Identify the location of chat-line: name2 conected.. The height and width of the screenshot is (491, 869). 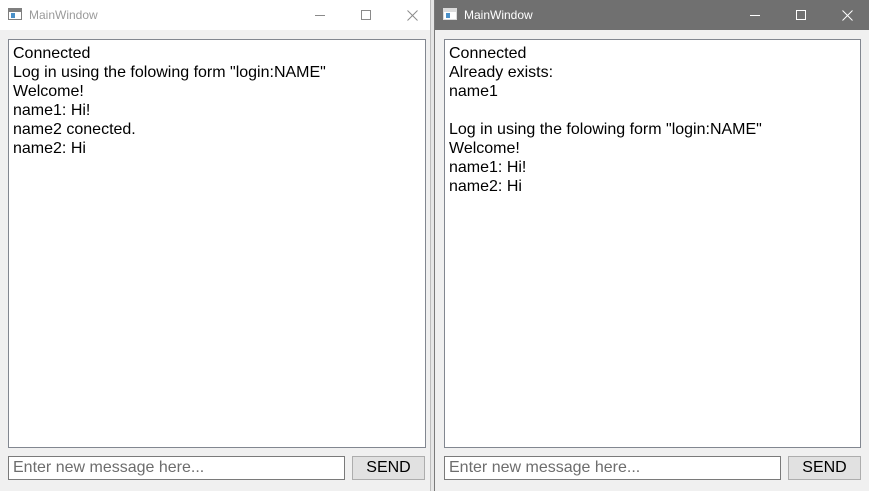
(74, 129).